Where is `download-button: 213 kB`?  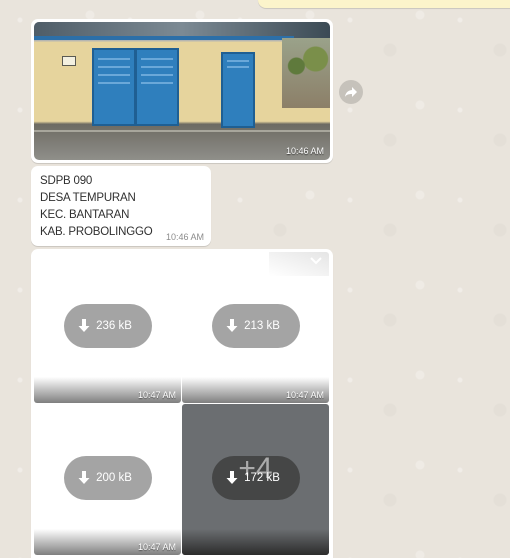 download-button: 213 kB is located at coordinates (256, 326).